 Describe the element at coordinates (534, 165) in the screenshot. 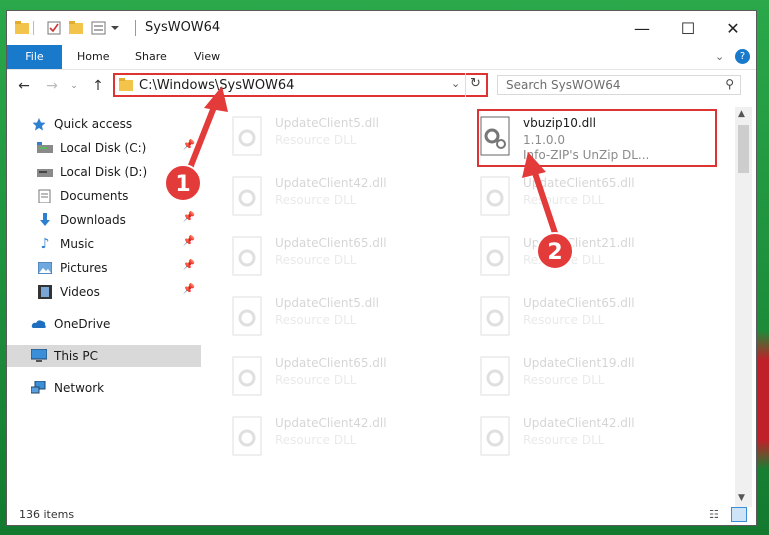

I see `arrow-2-head` at that location.